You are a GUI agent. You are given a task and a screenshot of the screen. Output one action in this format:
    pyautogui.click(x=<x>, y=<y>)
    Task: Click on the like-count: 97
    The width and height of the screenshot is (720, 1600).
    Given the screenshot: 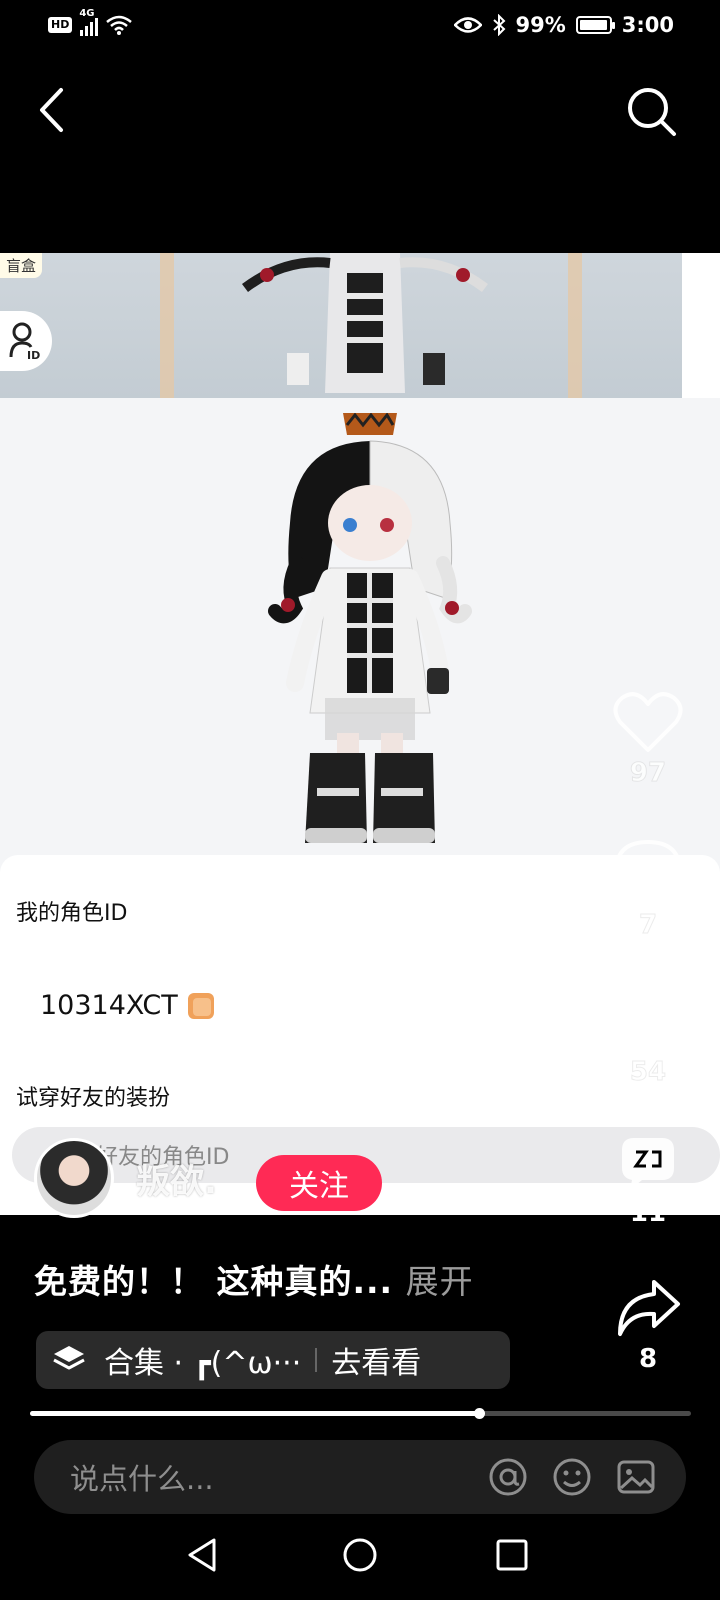 What is the action you would take?
    pyautogui.click(x=648, y=773)
    